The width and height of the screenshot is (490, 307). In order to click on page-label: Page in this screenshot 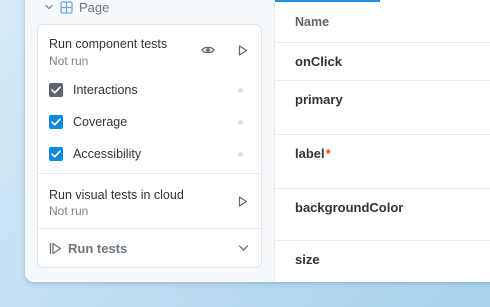, I will do `click(94, 7)`.